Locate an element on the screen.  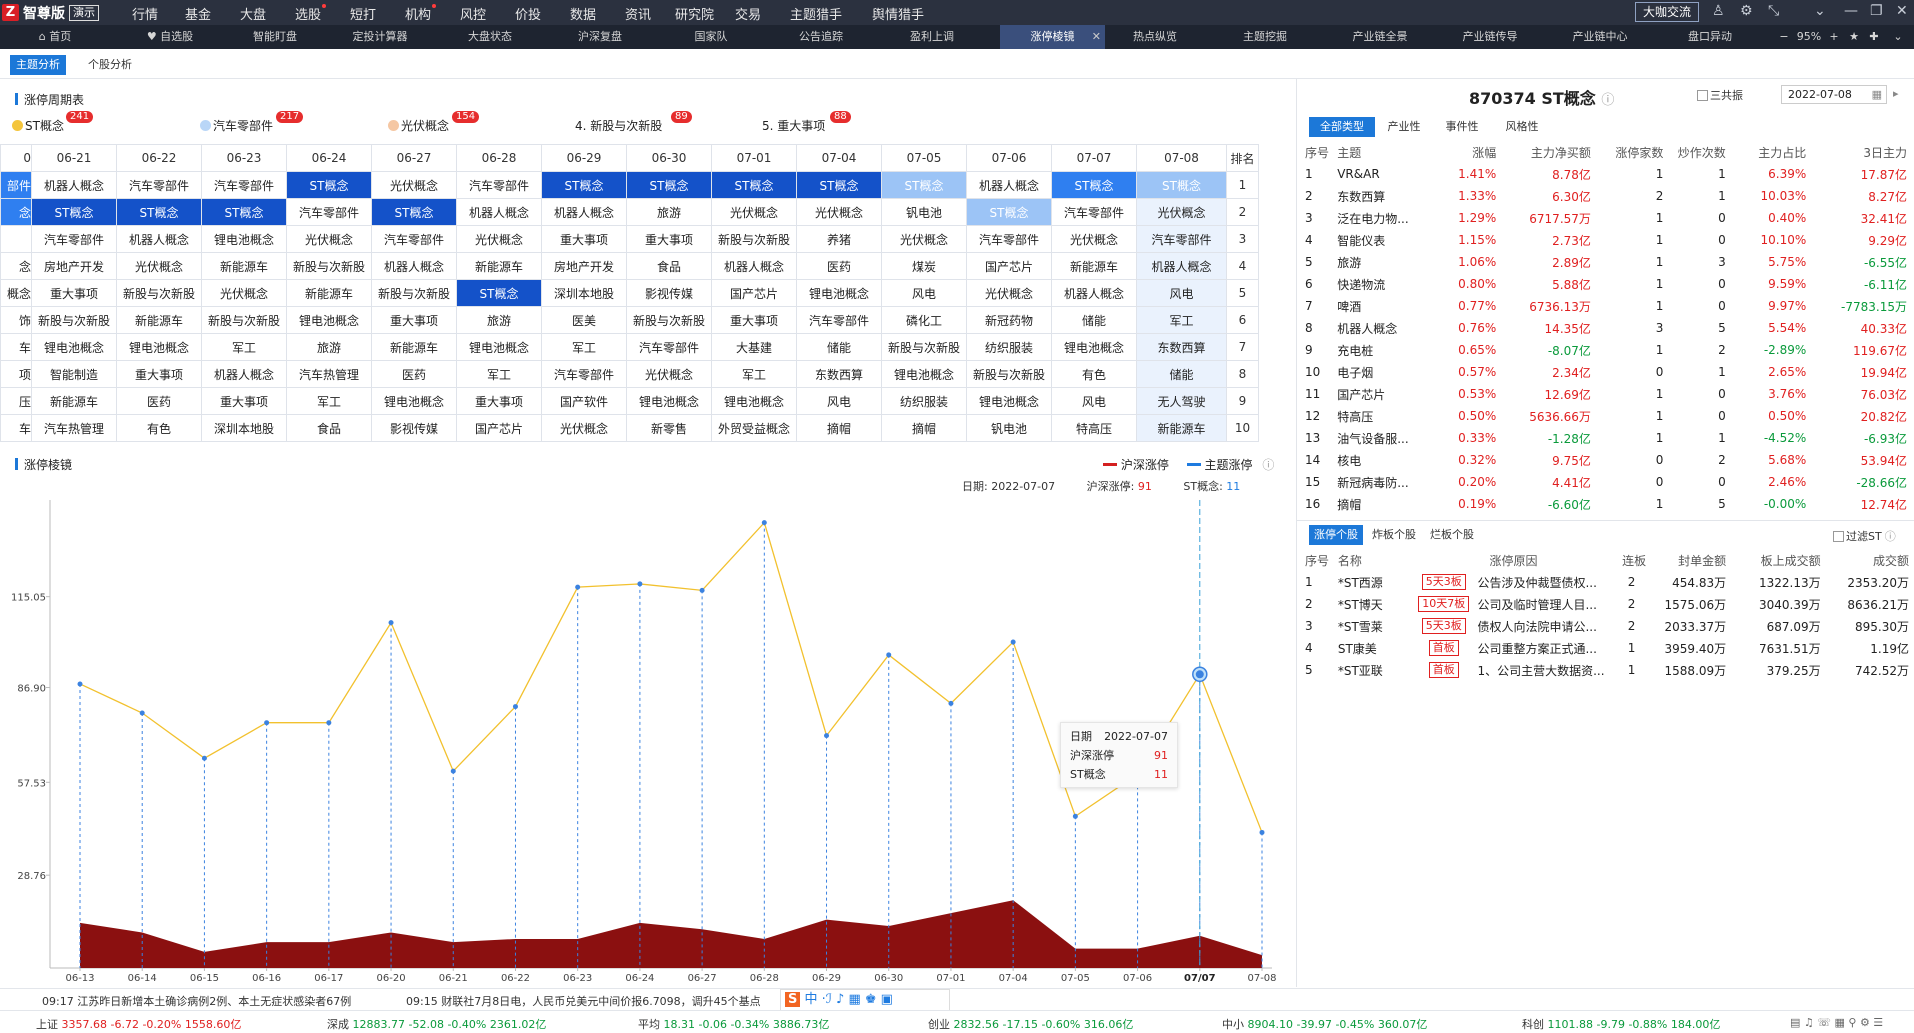
theme-cell: 饰 is located at coordinates (16, 320).